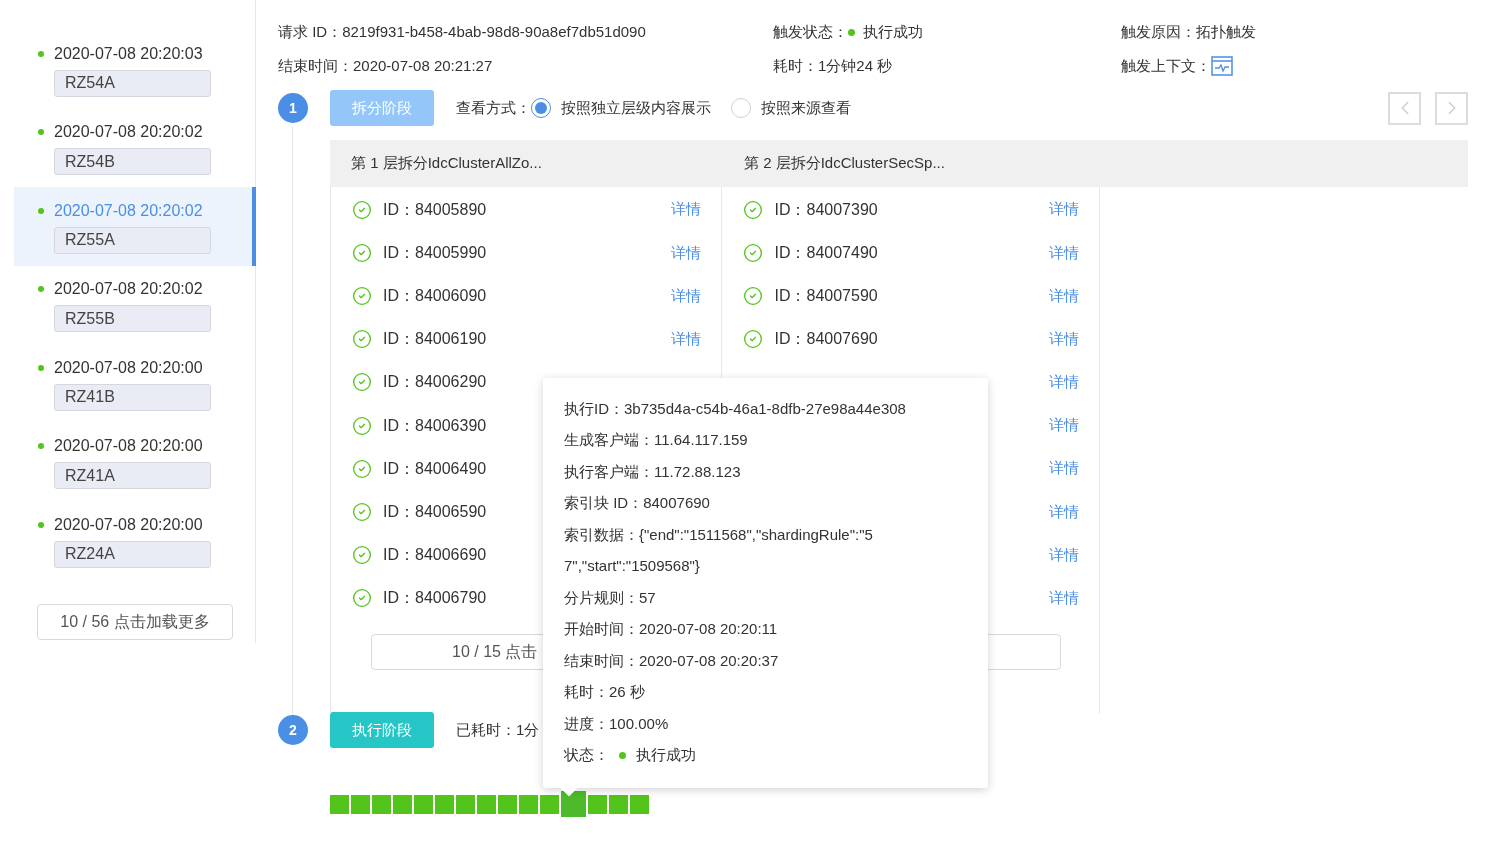  Describe the element at coordinates (132, 83) in the screenshot. I see `item-tag: RZ54A` at that location.